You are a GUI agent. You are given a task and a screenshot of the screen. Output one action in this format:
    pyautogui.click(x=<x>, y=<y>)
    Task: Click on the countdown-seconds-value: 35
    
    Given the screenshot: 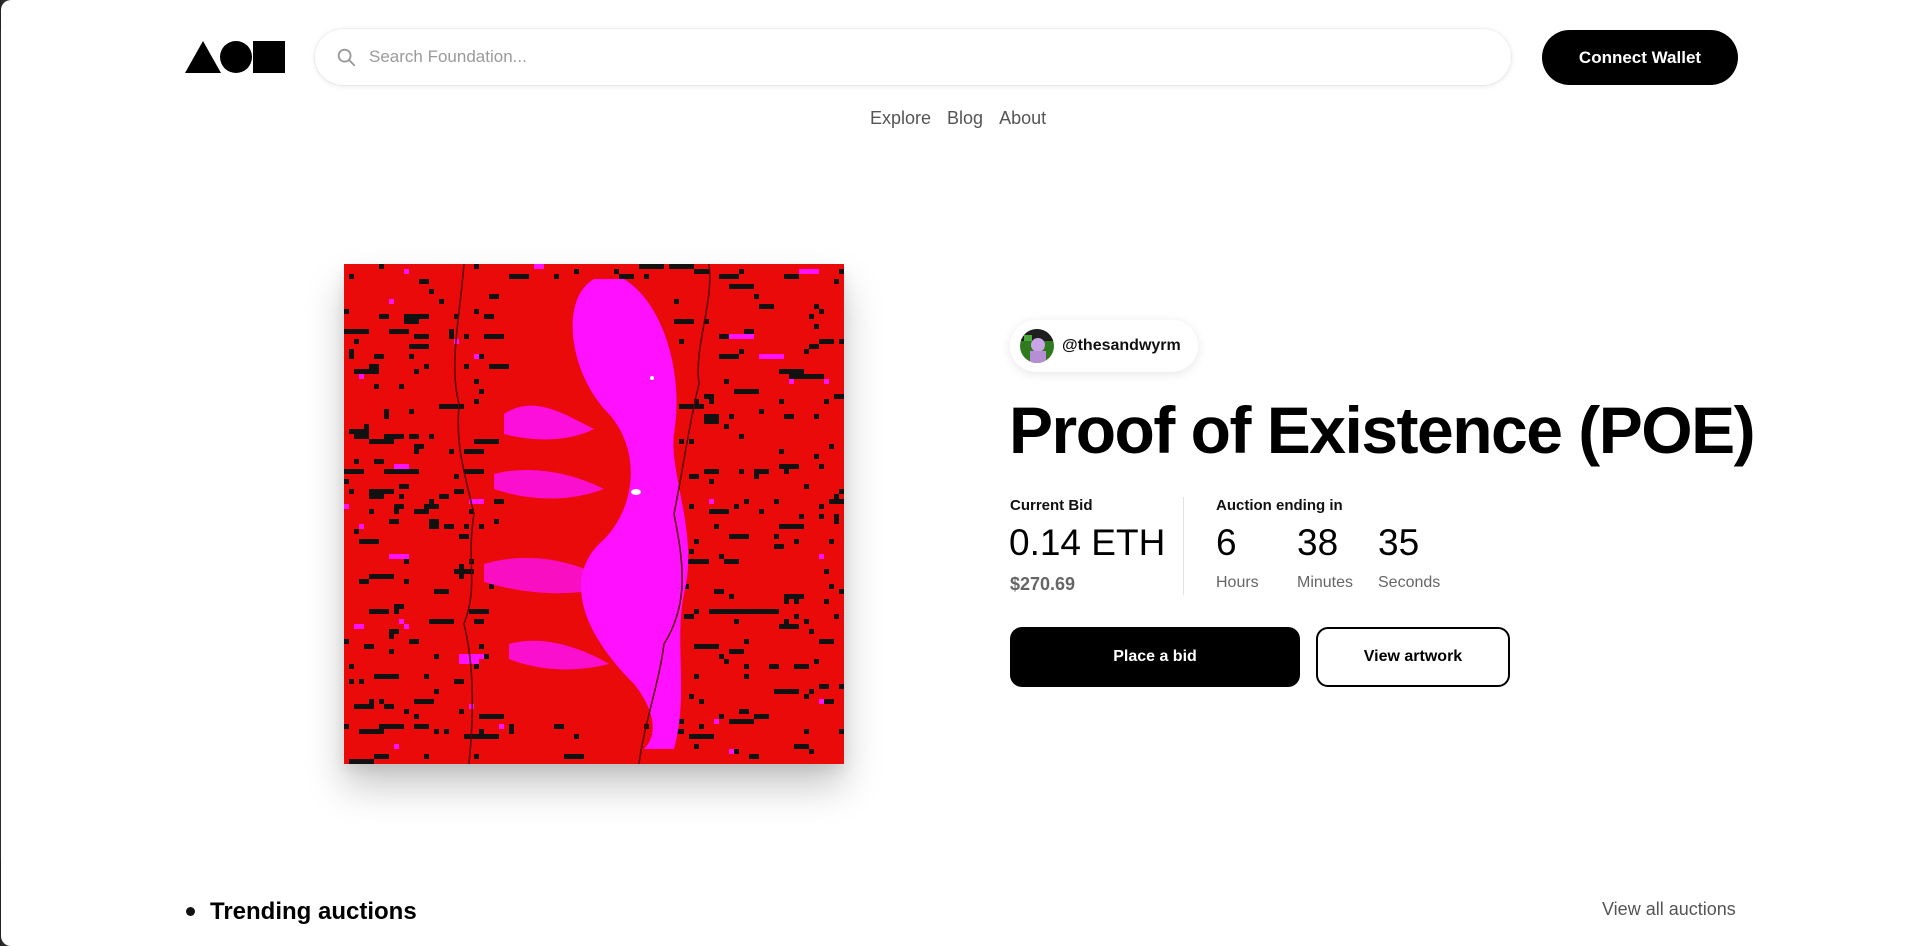 What is the action you would take?
    pyautogui.click(x=1399, y=542)
    